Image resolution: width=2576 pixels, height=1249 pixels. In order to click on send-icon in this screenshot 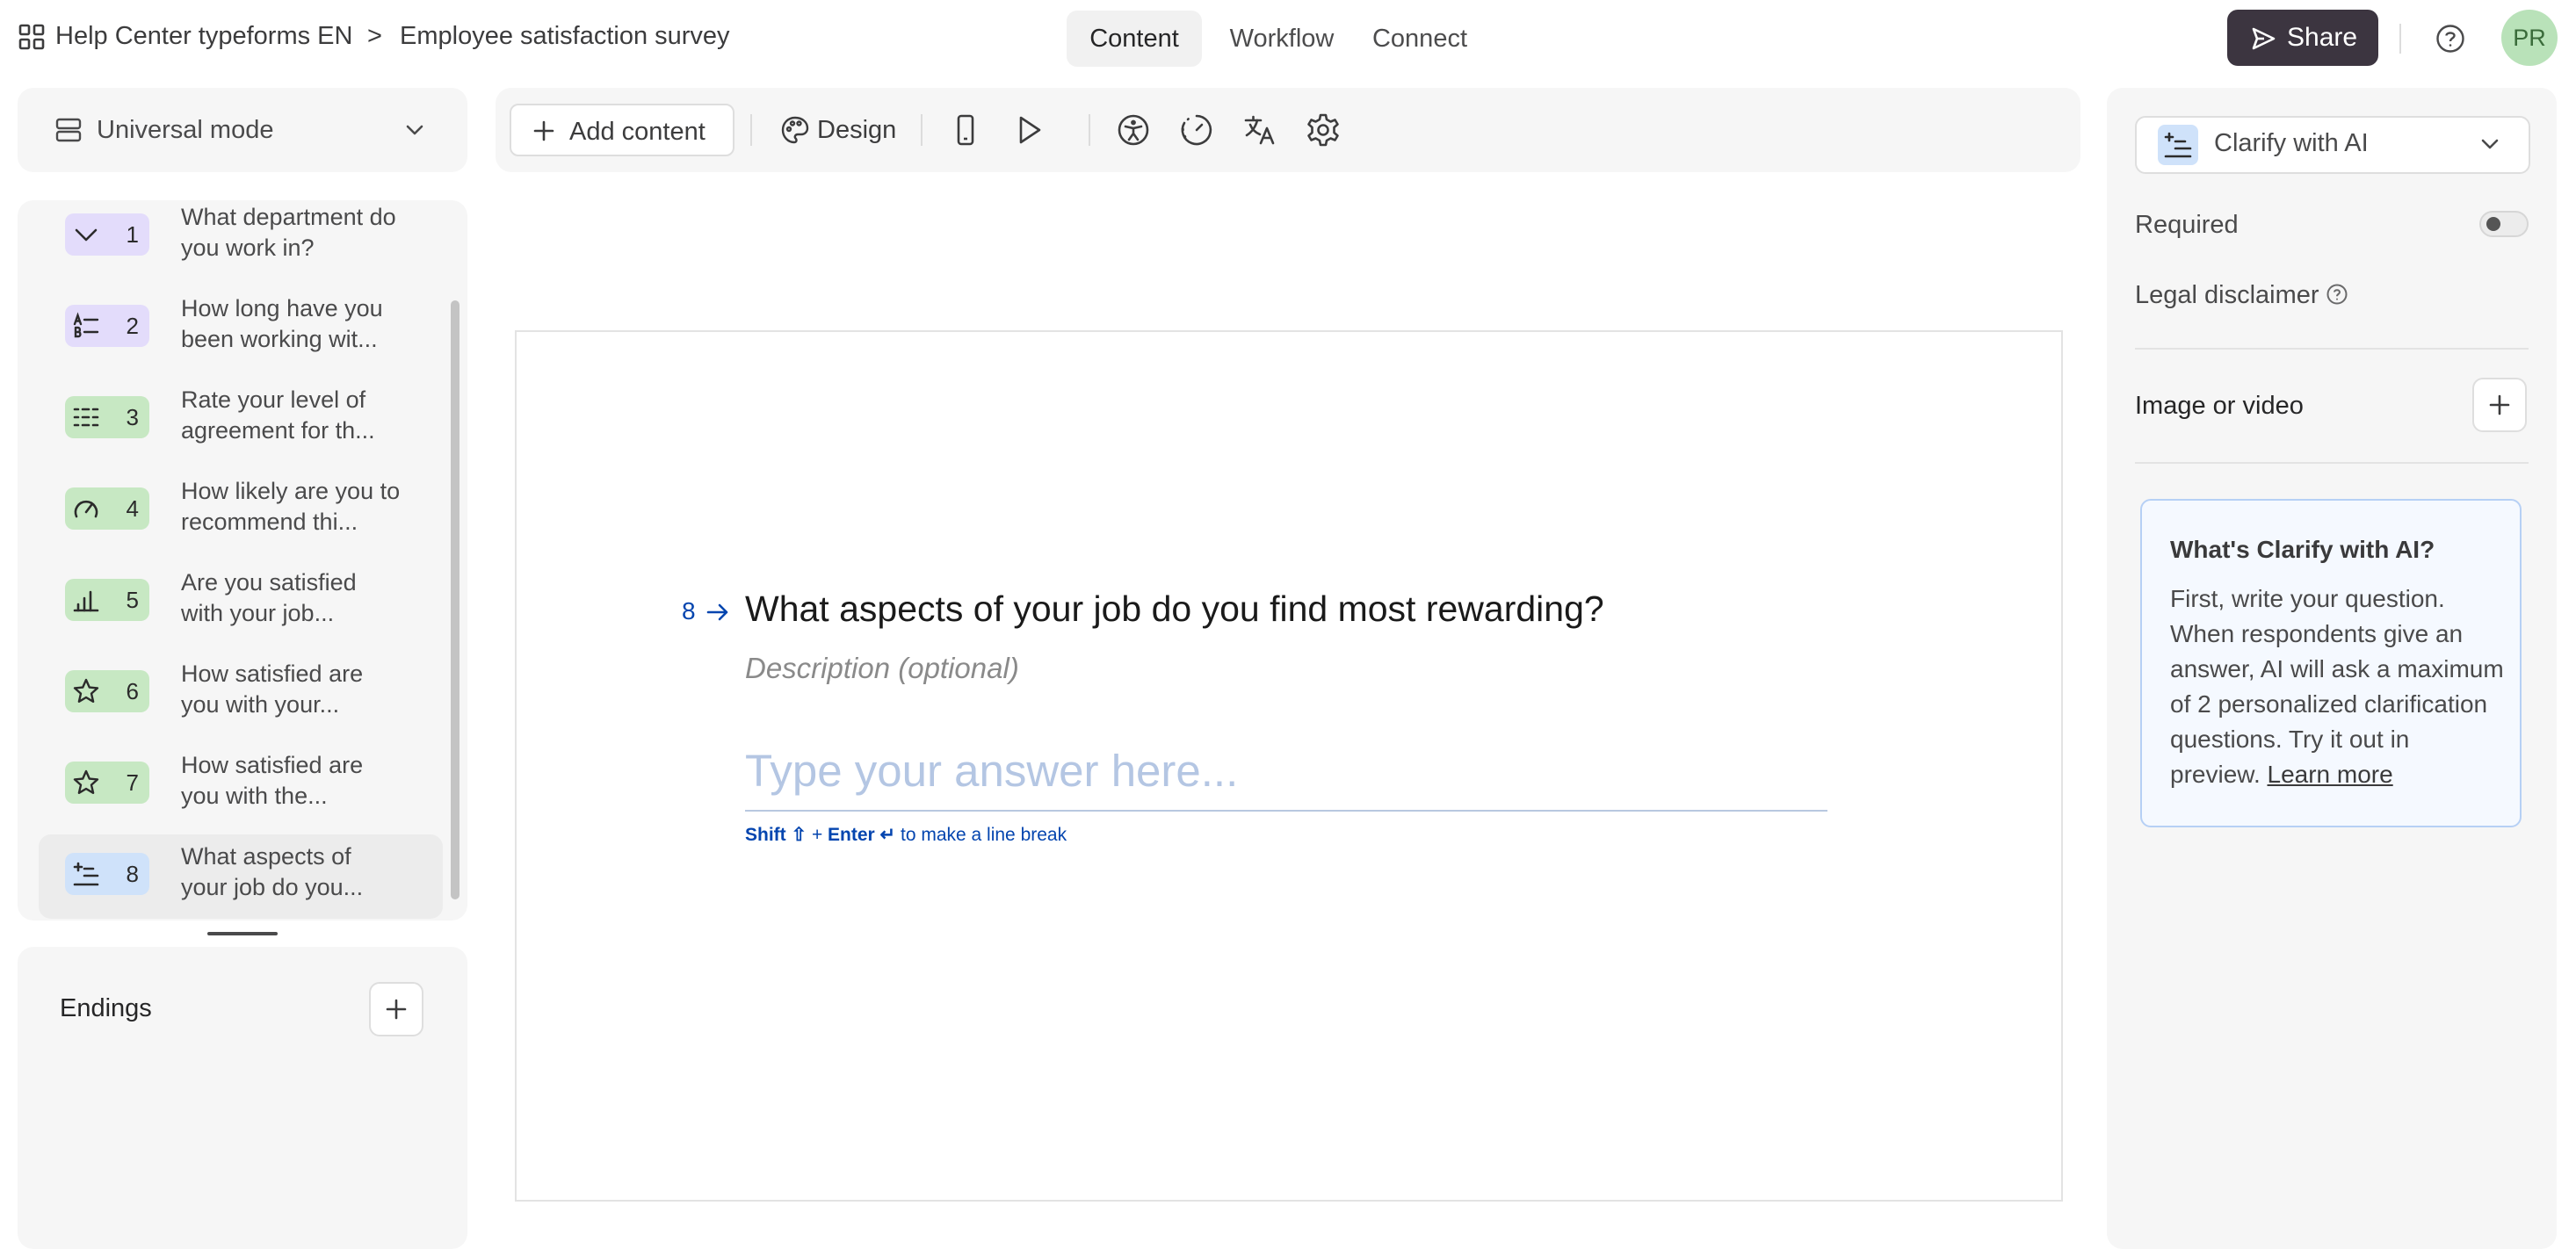, I will do `click(2263, 38)`.